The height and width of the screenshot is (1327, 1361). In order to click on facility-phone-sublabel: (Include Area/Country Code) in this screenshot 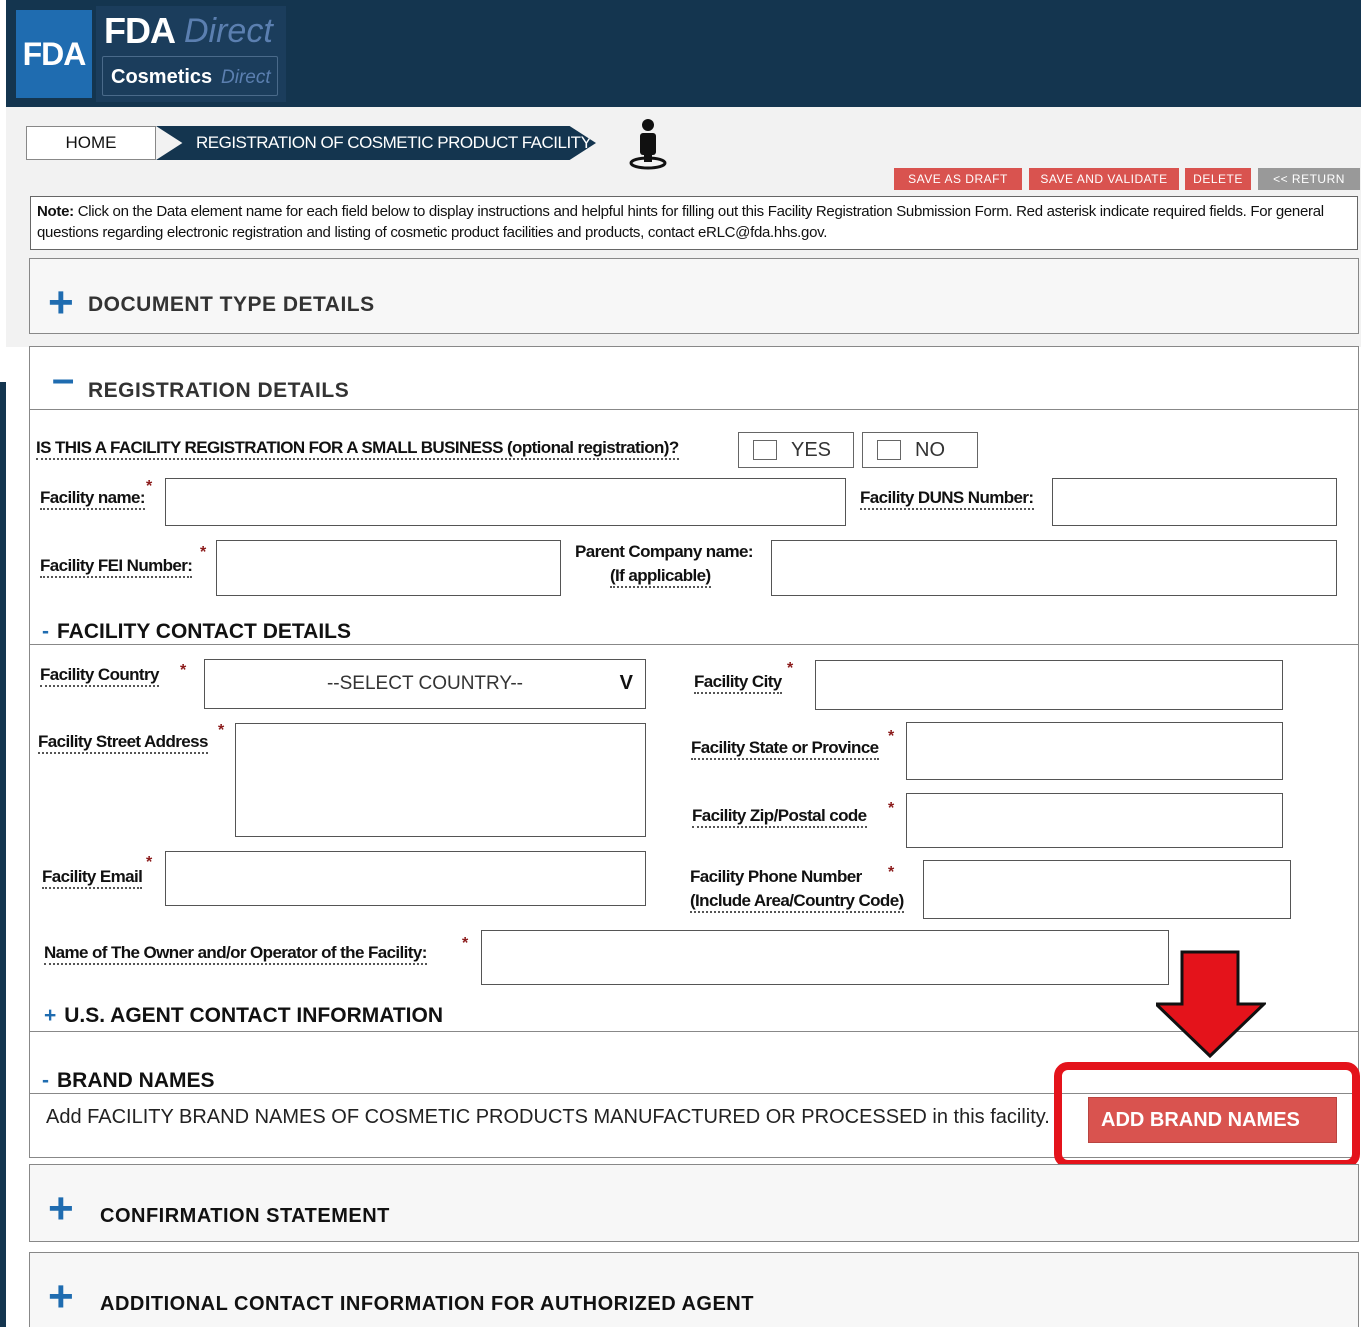, I will do `click(797, 902)`.